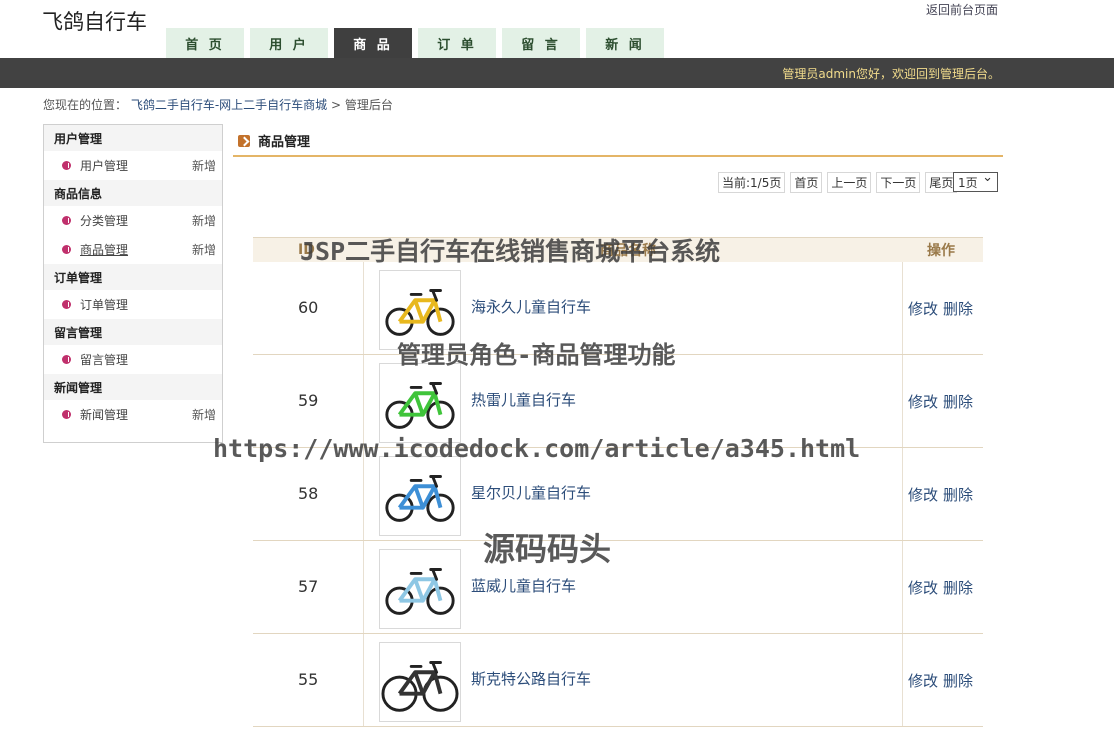 The width and height of the screenshot is (1114, 734). I want to click on pager-status: 当前:1/5页, so click(752, 182).